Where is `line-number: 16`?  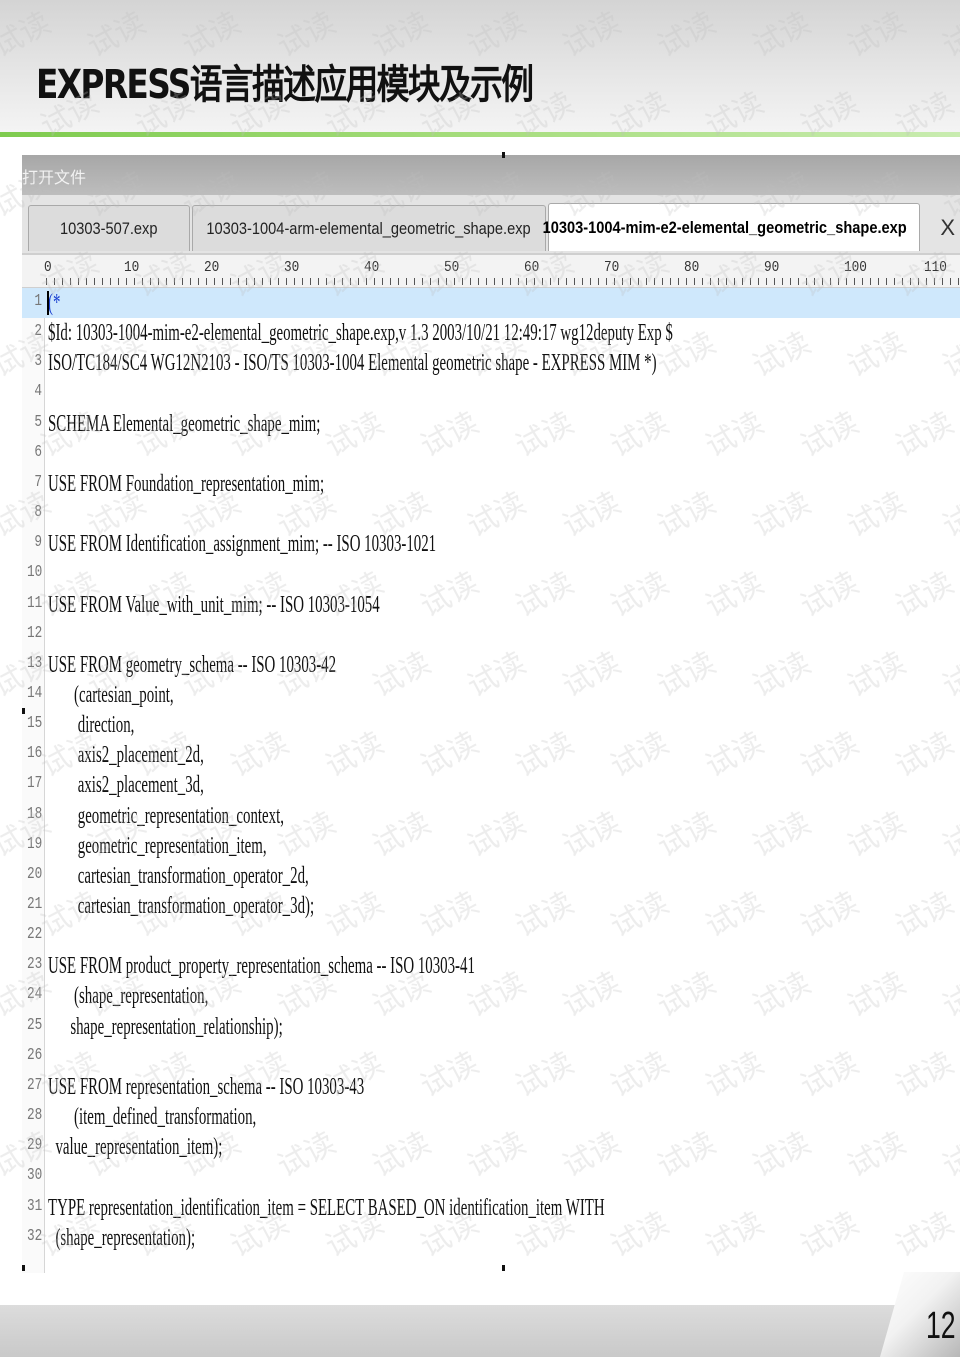 line-number: 16 is located at coordinates (35, 754).